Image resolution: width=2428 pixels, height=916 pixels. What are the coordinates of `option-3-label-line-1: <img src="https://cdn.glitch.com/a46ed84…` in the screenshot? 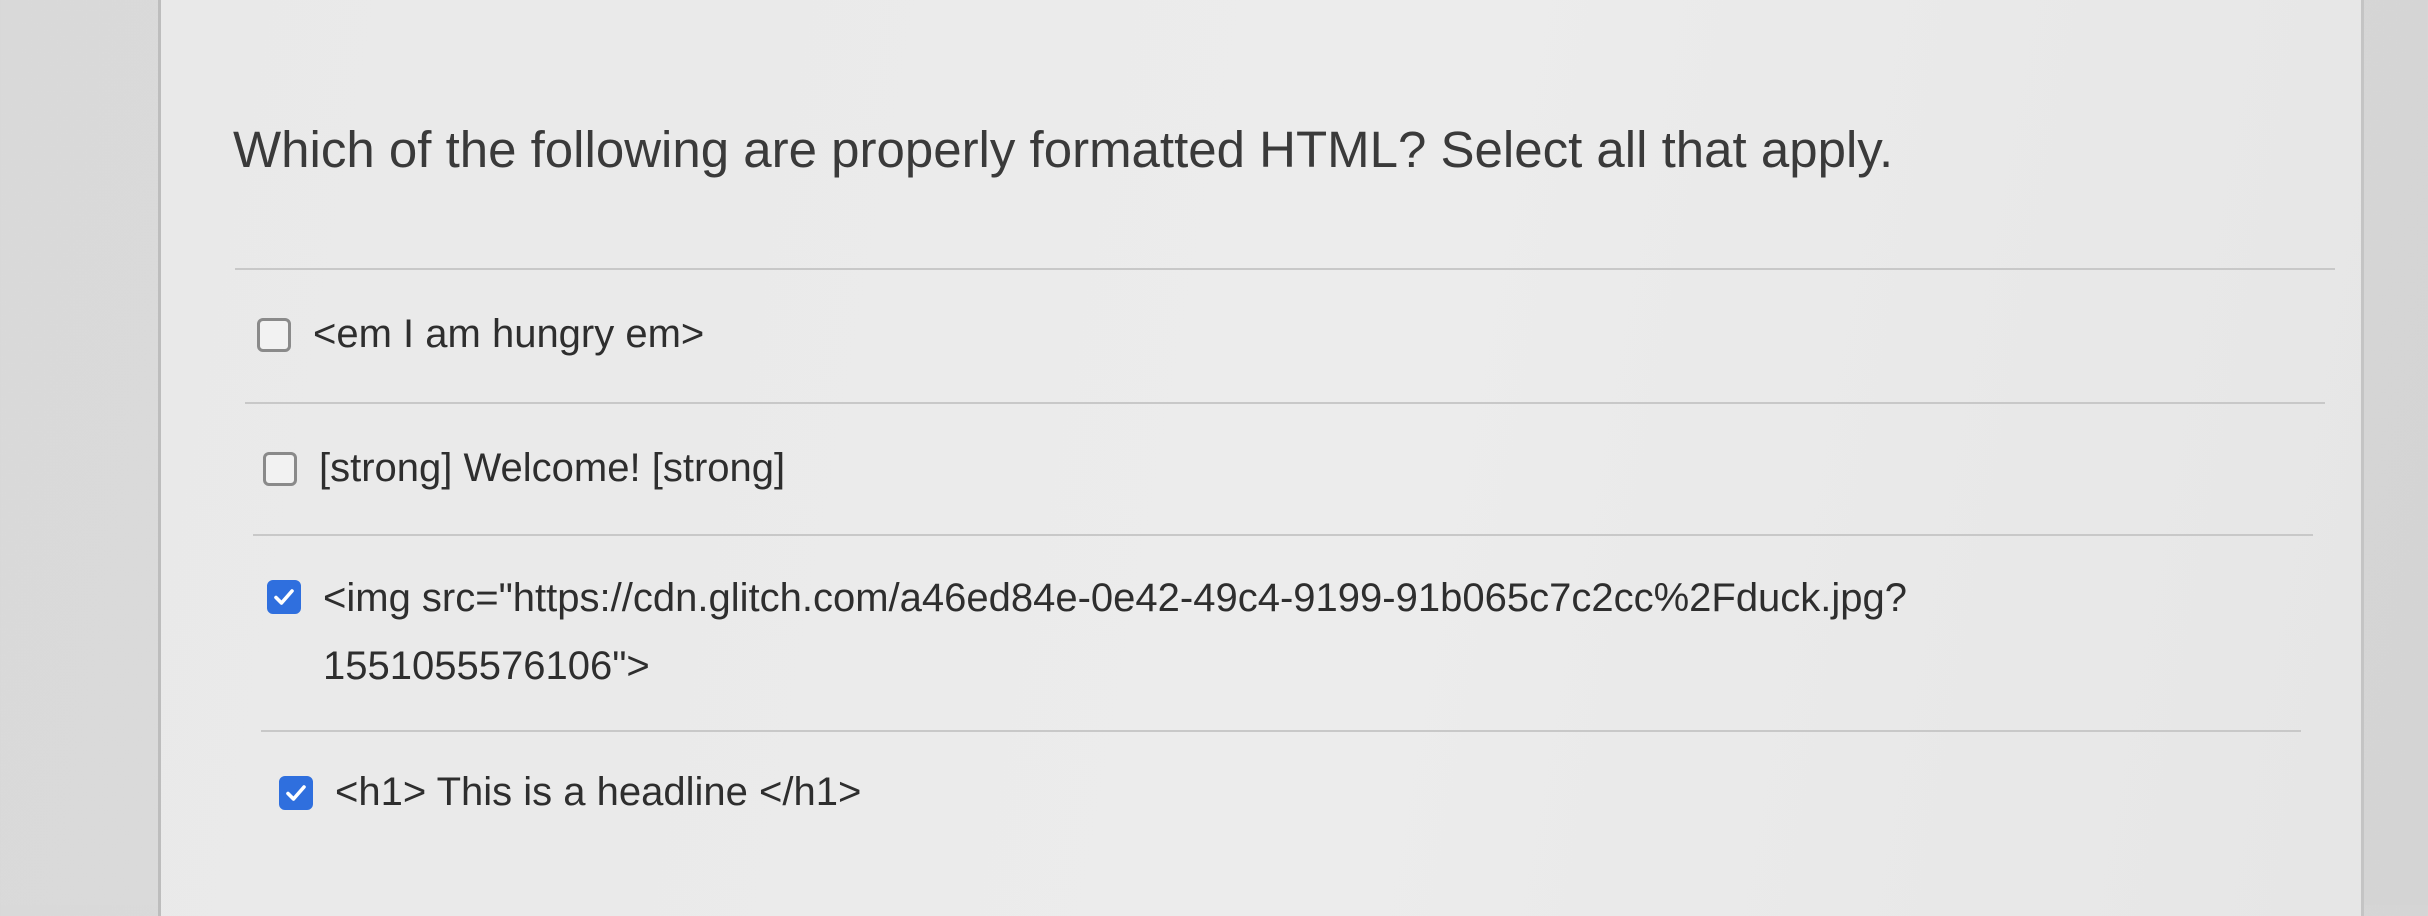 It's located at (1115, 598).